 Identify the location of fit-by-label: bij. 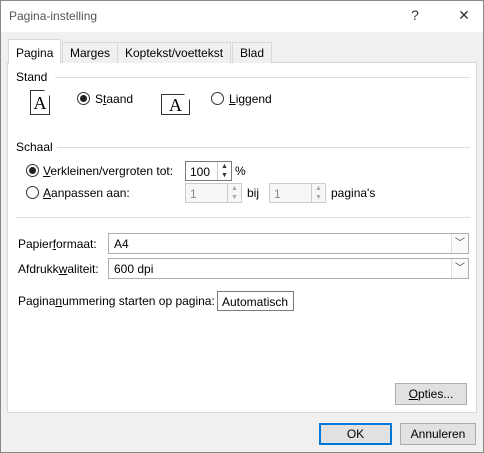
(253, 193).